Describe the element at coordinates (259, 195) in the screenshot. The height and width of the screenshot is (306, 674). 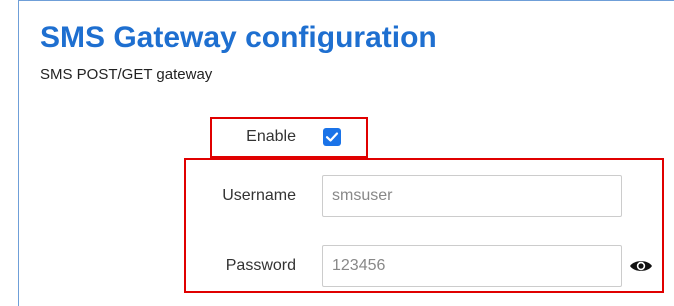
I see `username-label: Username` at that location.